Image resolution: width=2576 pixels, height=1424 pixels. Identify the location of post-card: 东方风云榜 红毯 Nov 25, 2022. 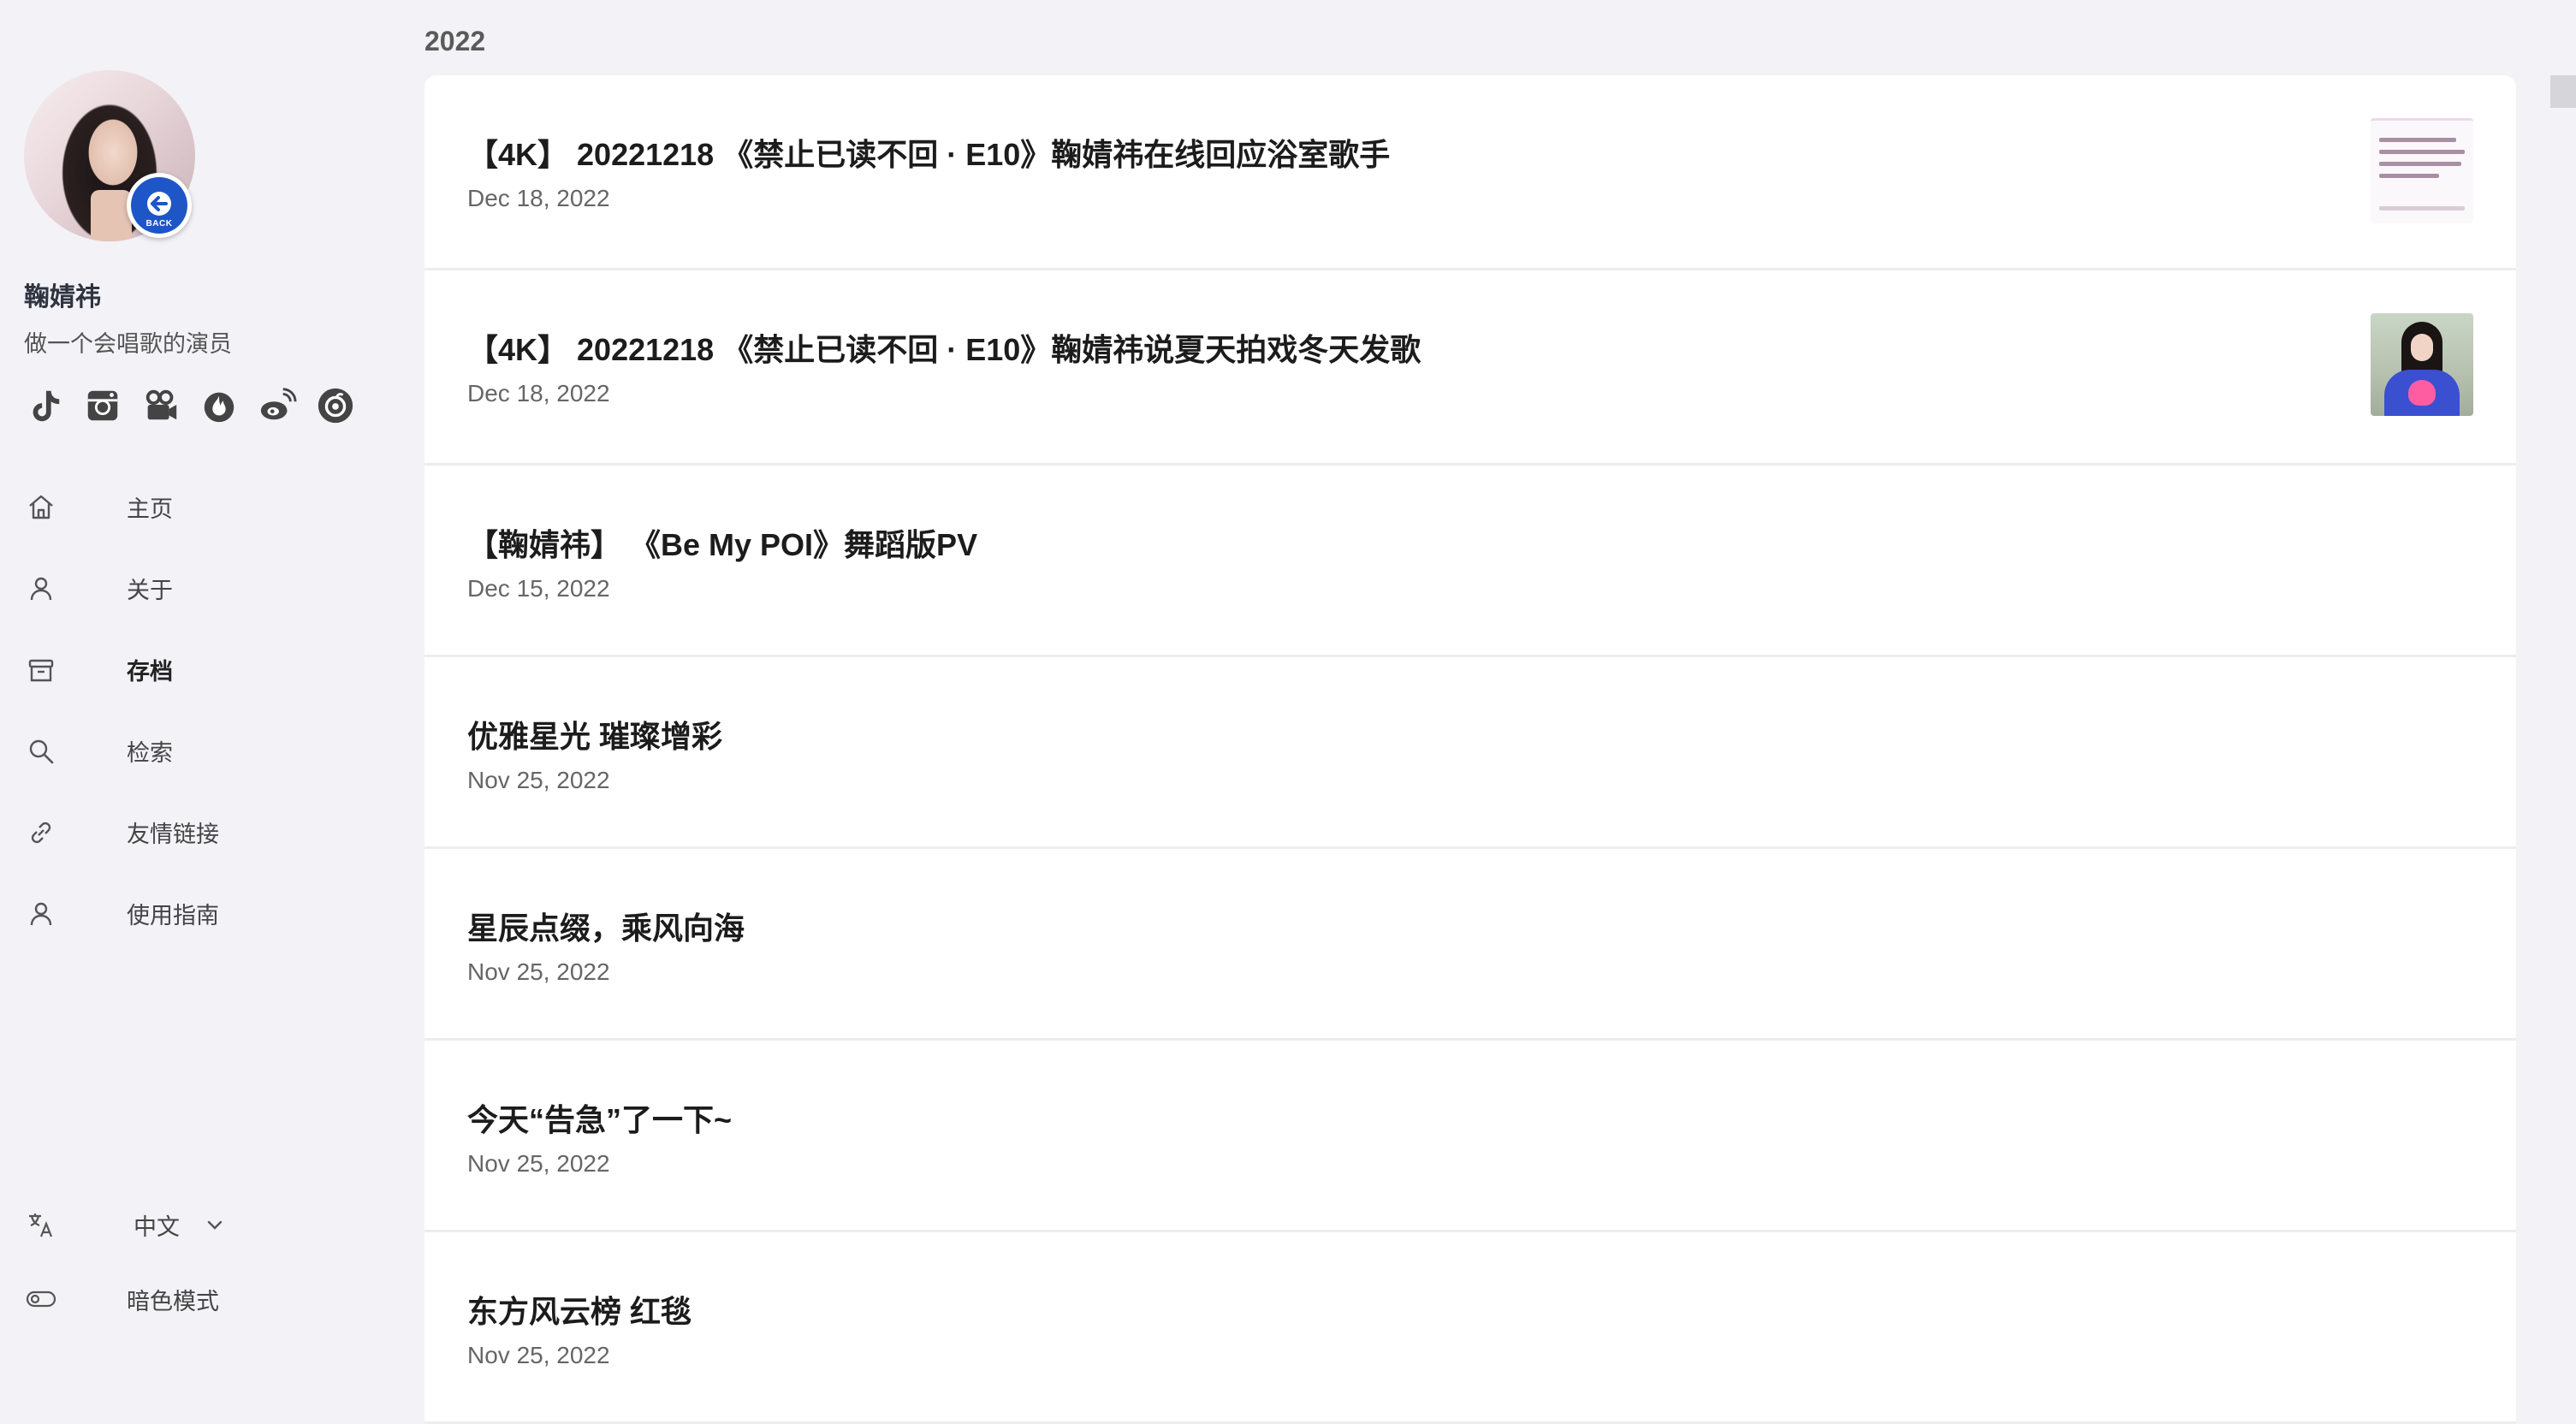
(1470, 1328).